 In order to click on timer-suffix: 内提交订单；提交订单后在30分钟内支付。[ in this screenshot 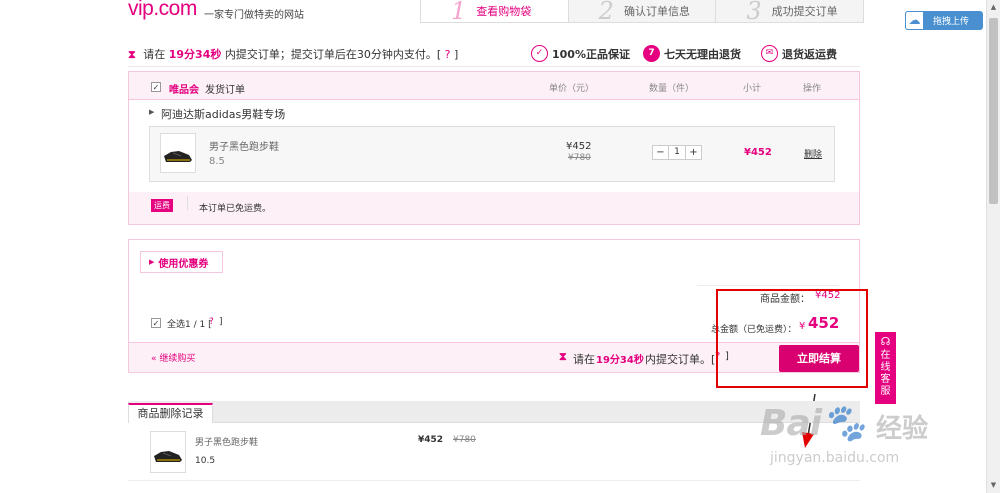, I will do `click(333, 54)`.